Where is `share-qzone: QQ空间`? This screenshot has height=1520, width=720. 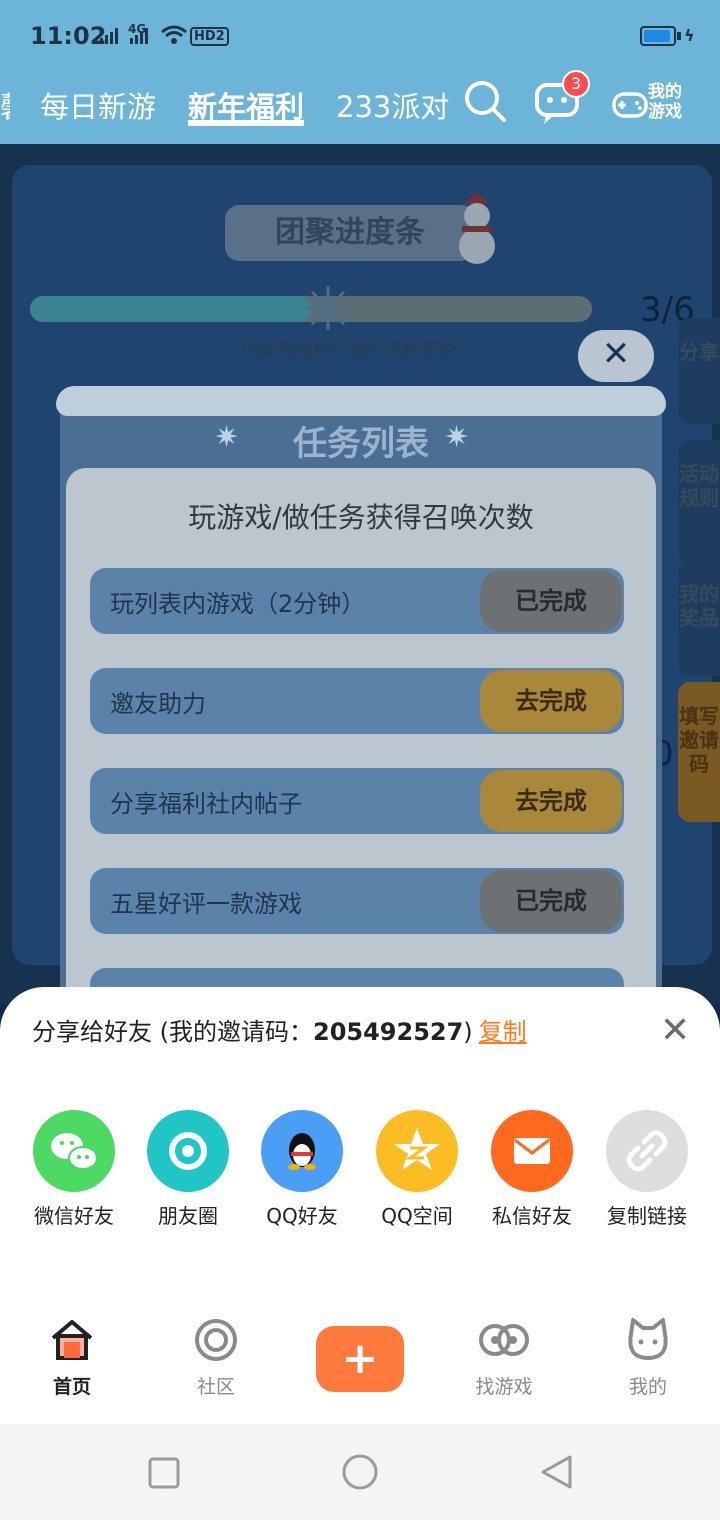 share-qzone: QQ空间 is located at coordinates (417, 1169).